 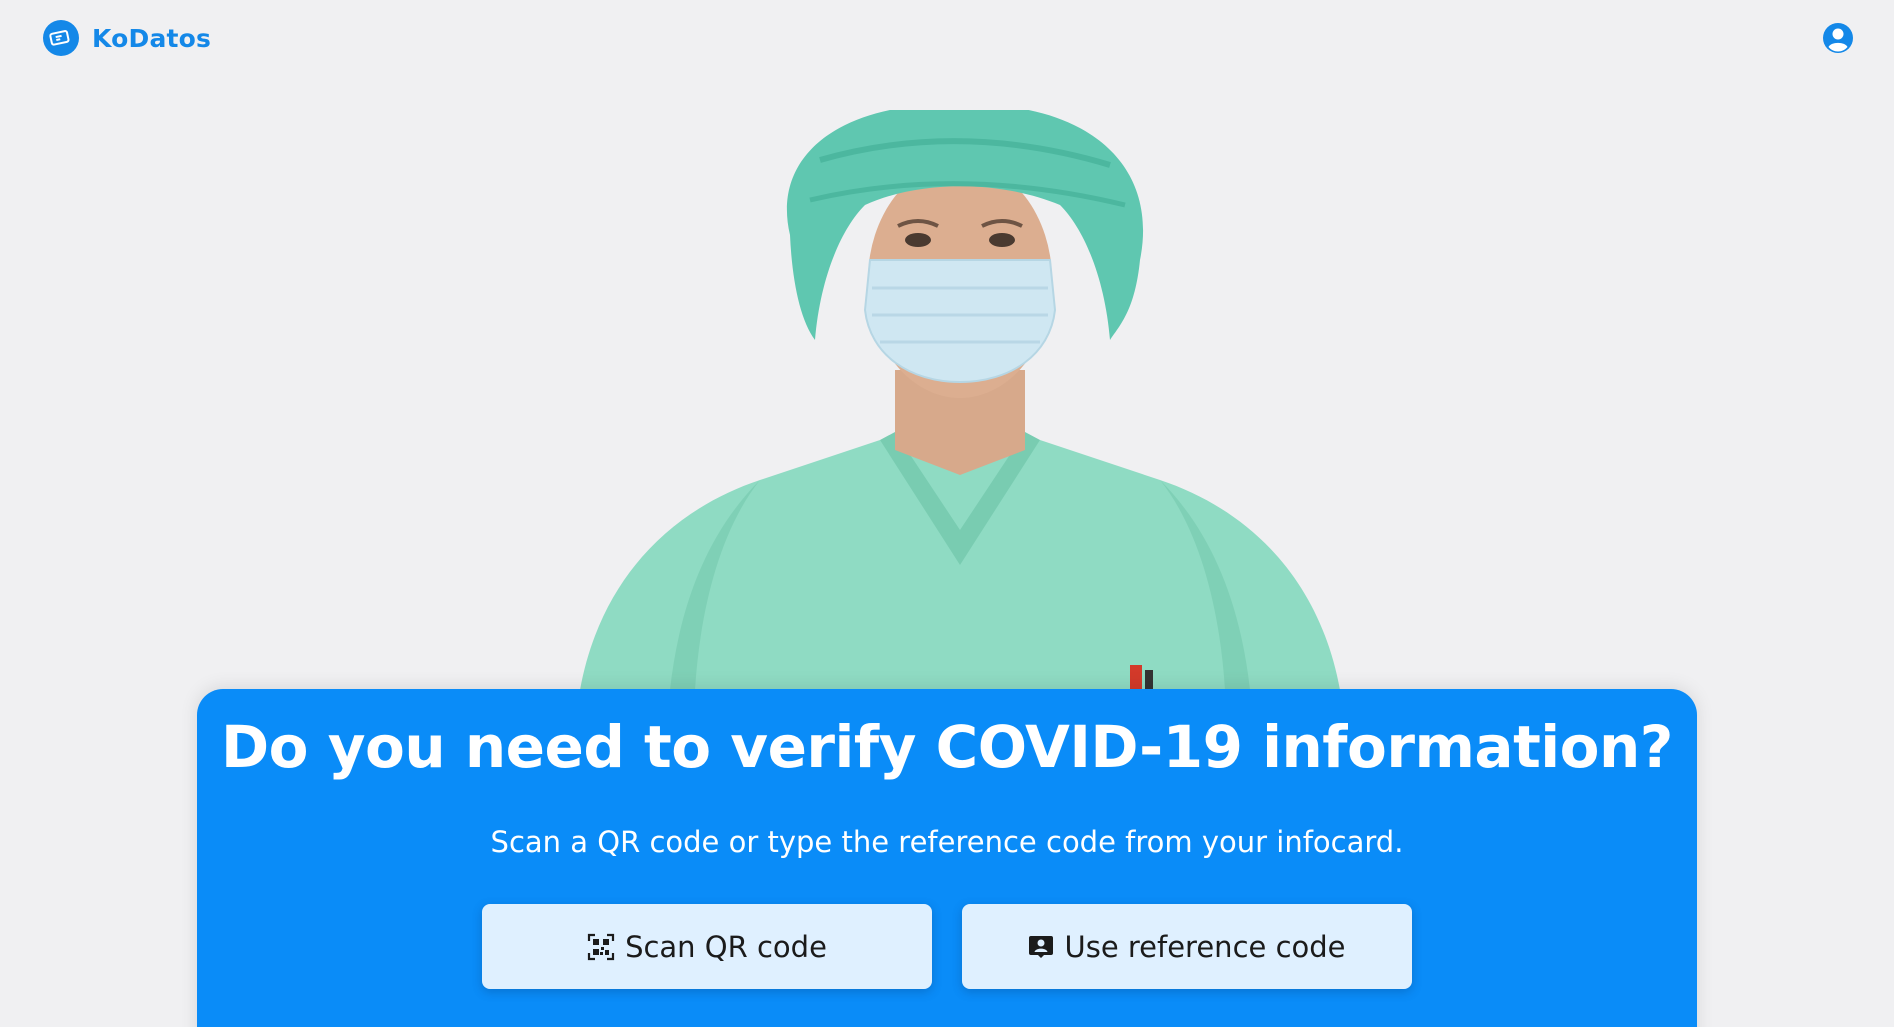 I want to click on account-circle-icon, so click(x=1838, y=38).